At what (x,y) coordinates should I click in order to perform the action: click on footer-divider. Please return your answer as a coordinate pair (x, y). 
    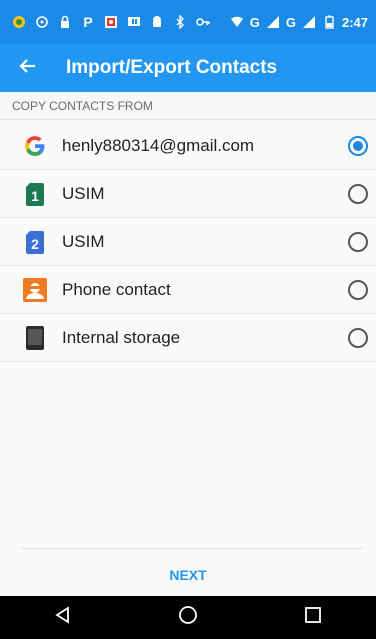
    Looking at the image, I should click on (192, 548).